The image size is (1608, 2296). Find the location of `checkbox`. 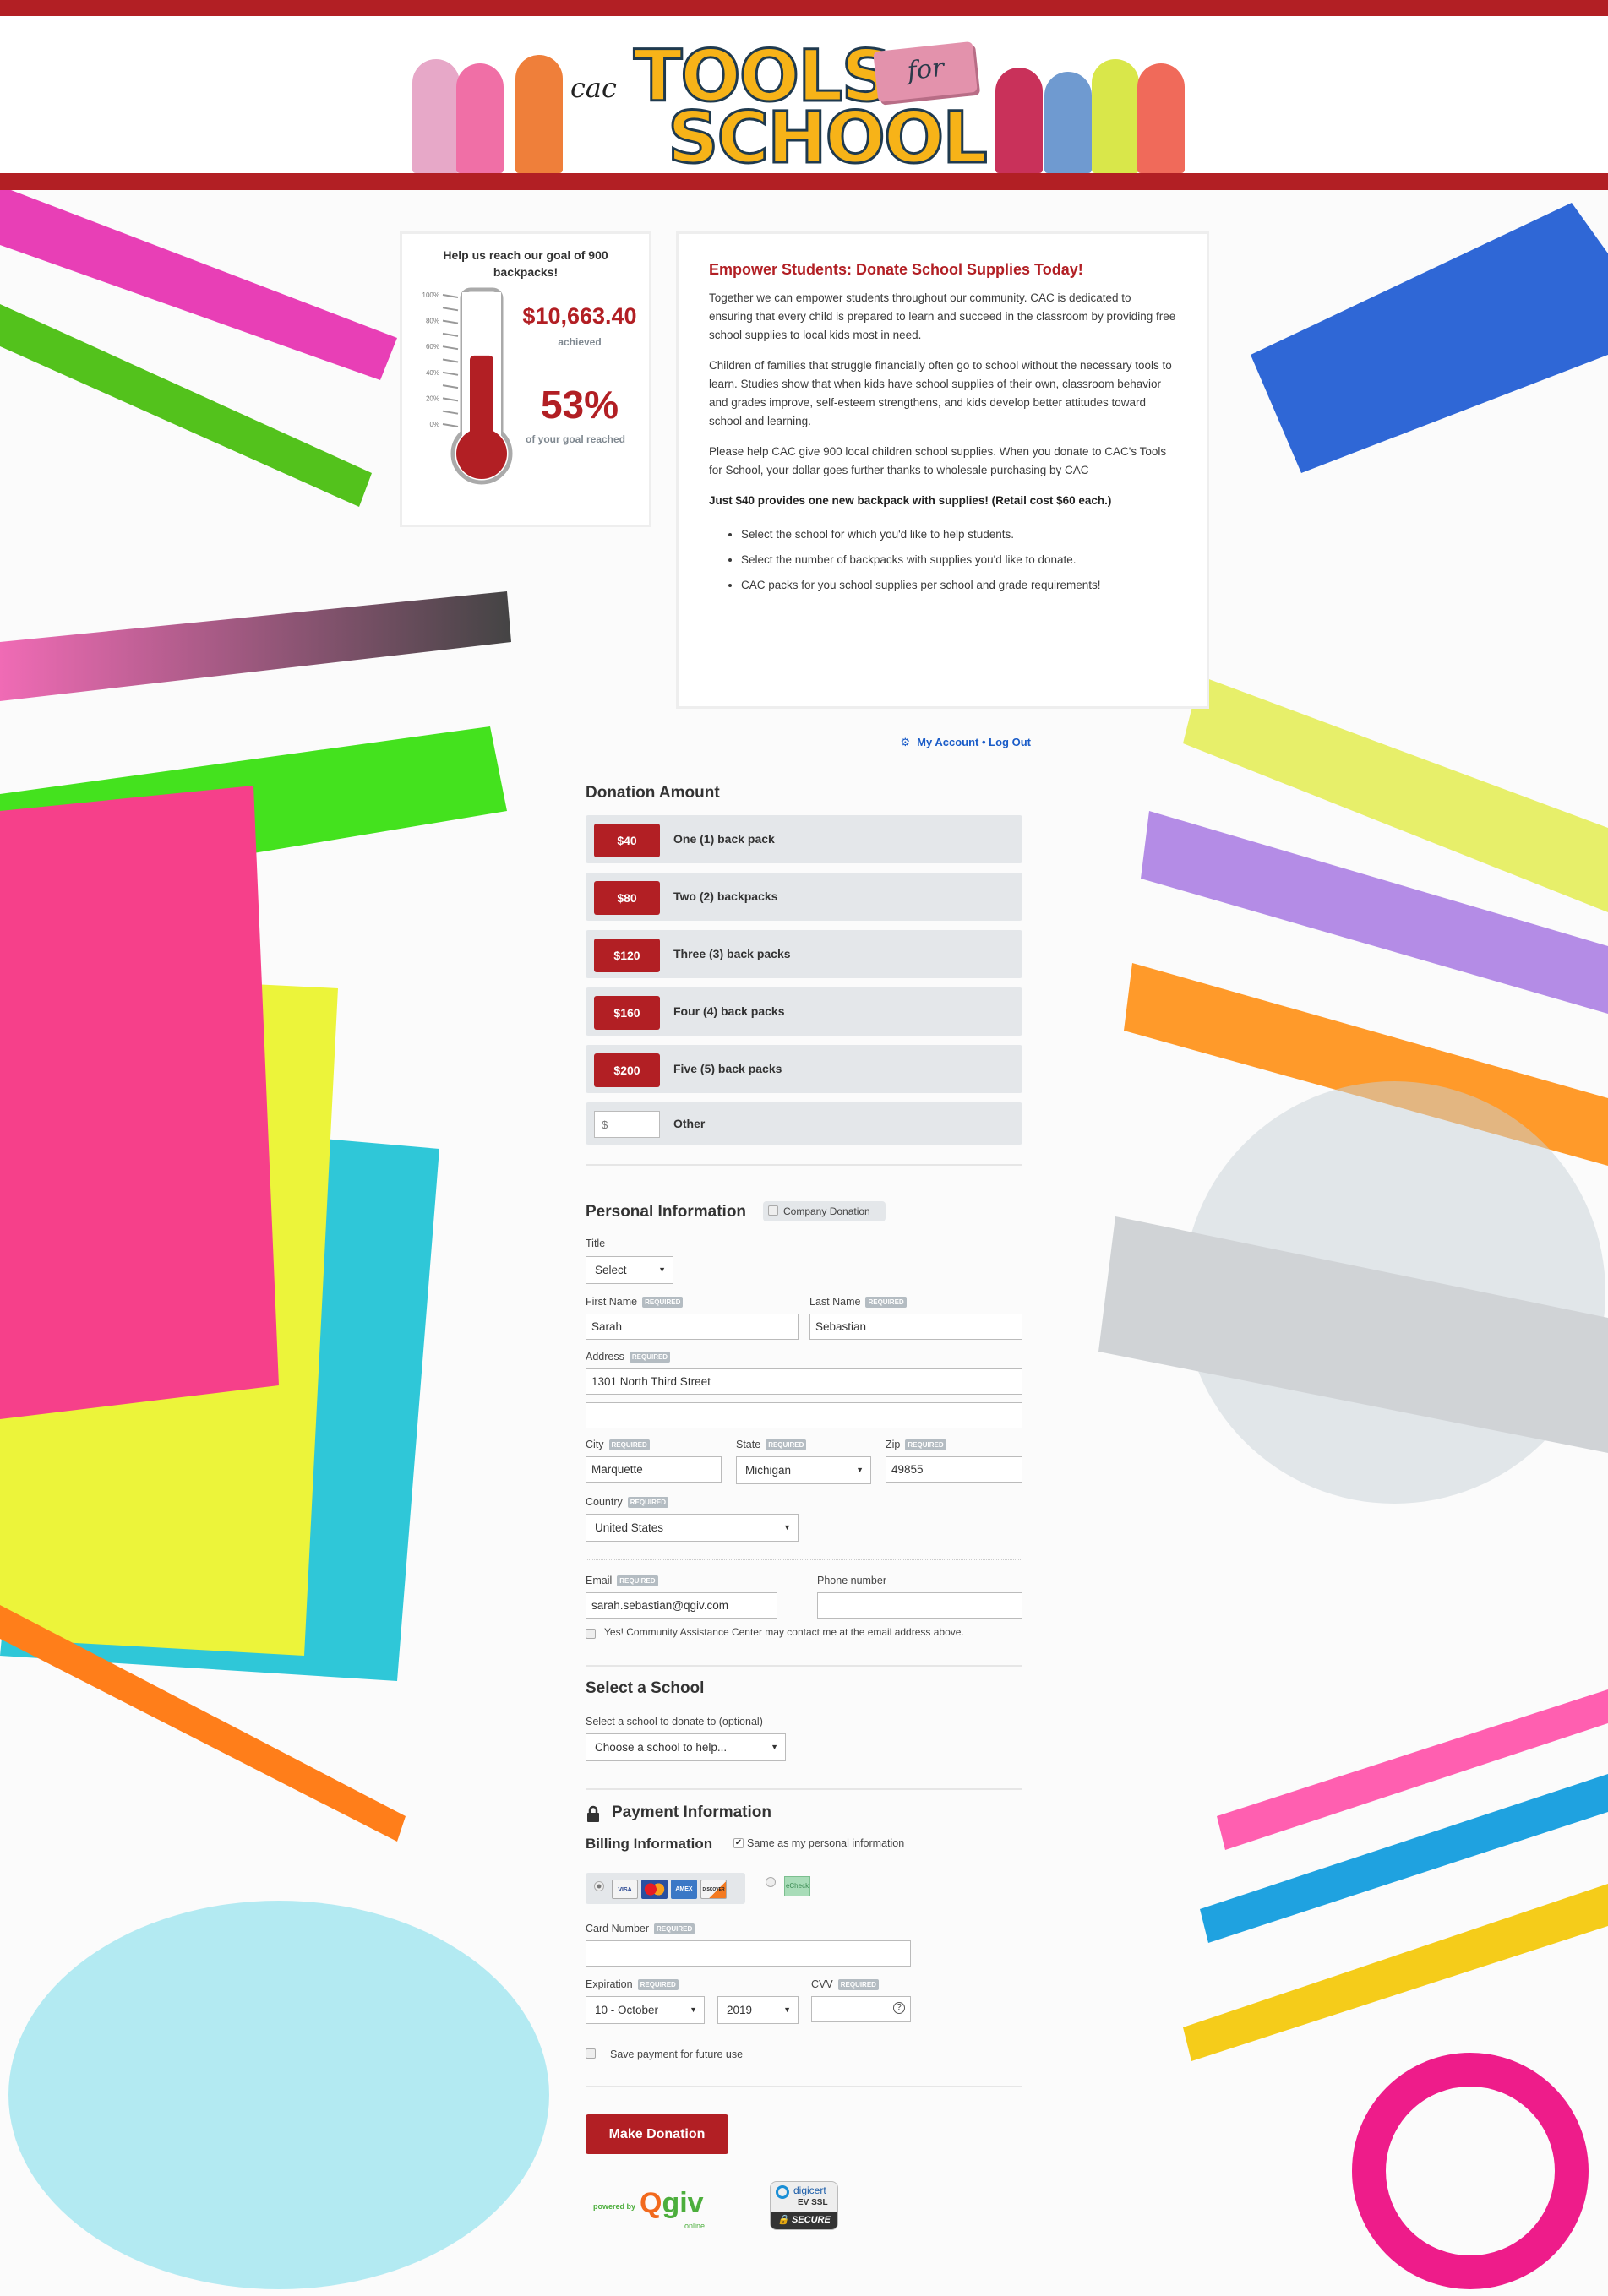

checkbox is located at coordinates (773, 1210).